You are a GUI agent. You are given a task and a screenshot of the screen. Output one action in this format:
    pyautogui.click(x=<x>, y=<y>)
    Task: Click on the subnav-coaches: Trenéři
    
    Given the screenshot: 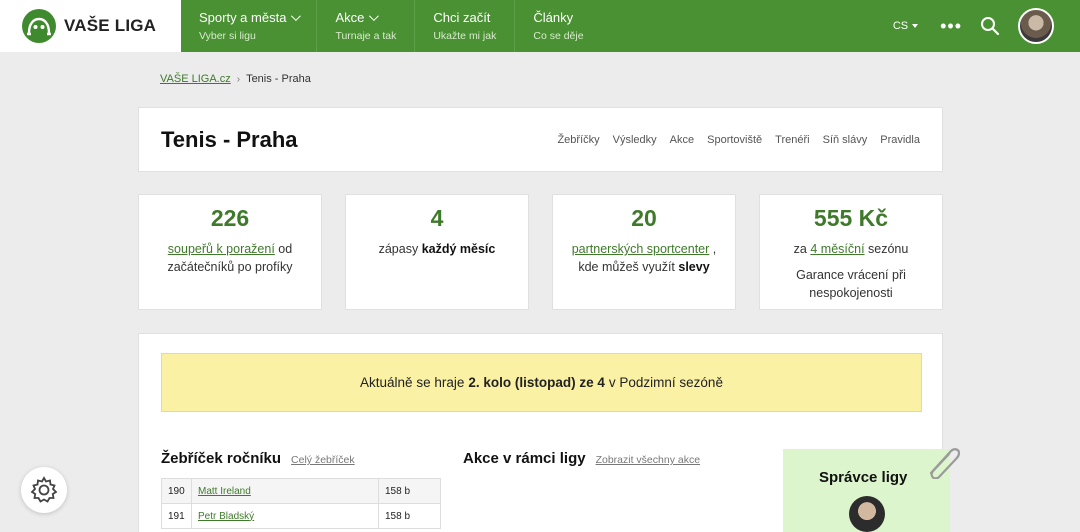 What is the action you would take?
    pyautogui.click(x=792, y=140)
    